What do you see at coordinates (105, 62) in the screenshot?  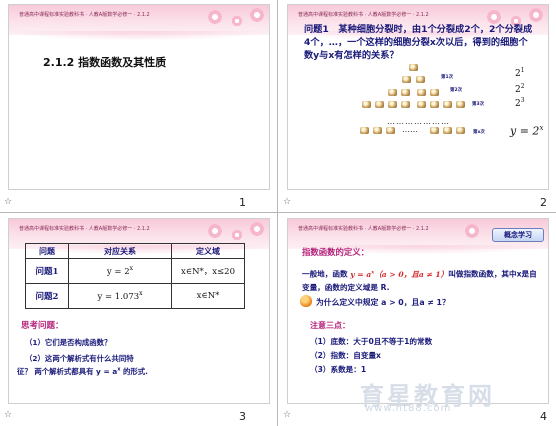 I see `slide-title: 2.1.2 指数函数及其性质` at bounding box center [105, 62].